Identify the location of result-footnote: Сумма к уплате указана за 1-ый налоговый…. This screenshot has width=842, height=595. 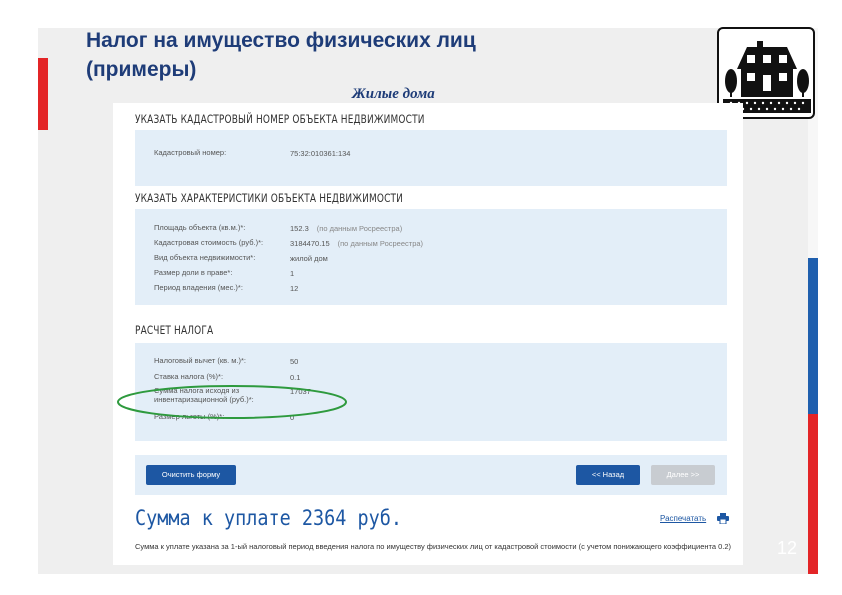
(433, 546).